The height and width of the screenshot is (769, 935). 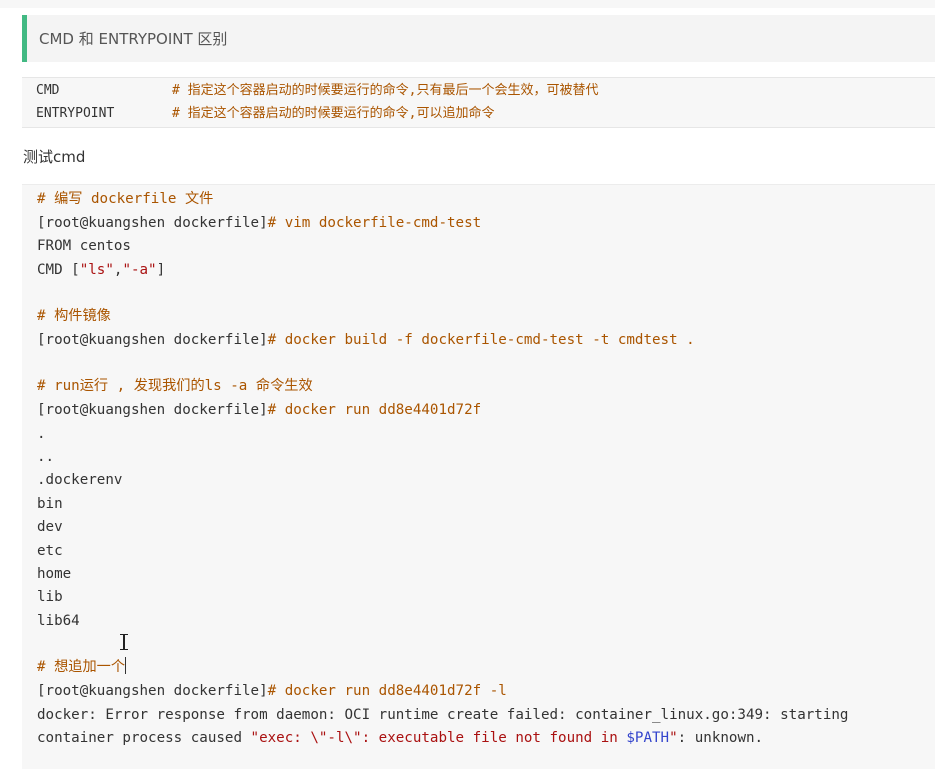 I want to click on output-line: lib, so click(x=50, y=597).